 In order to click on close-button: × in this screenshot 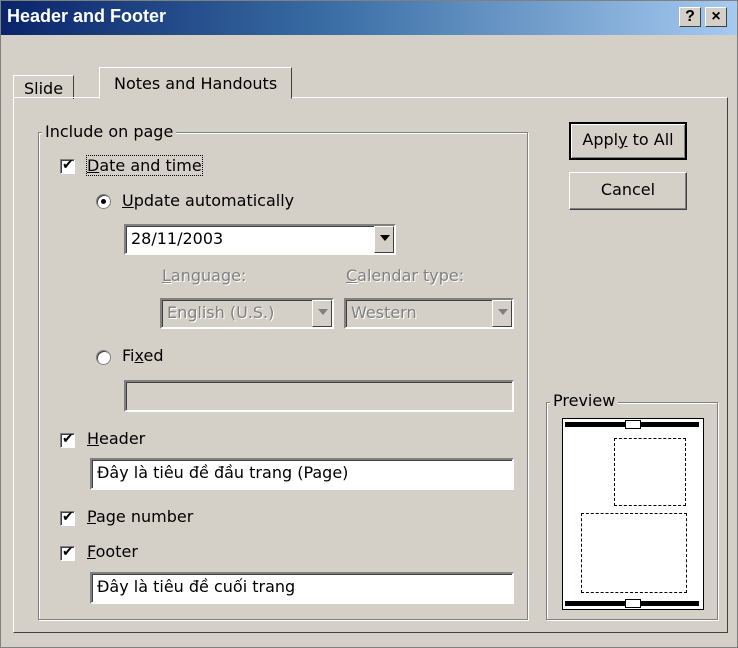, I will do `click(716, 17)`.